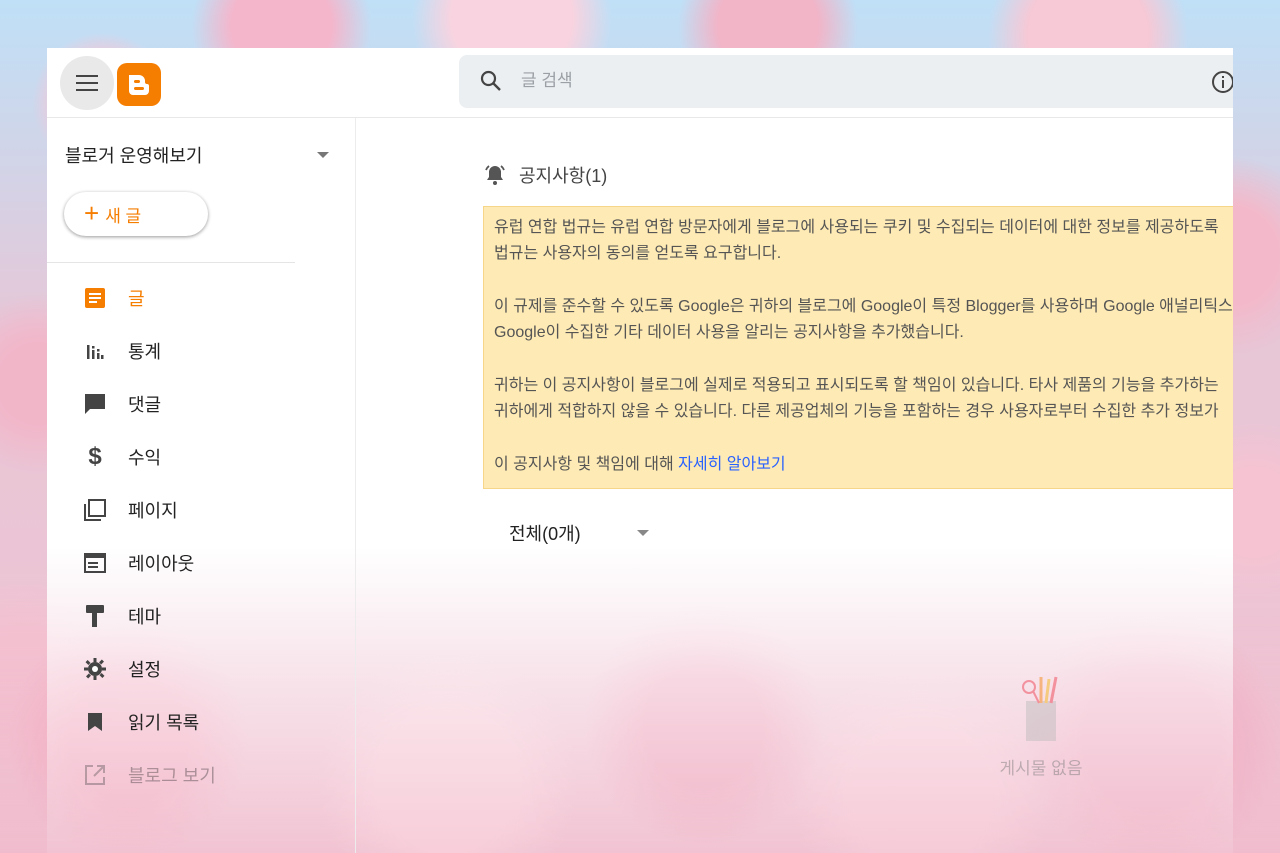 The width and height of the screenshot is (1280, 853). I want to click on sidebar-nav: 글 통계 댓글 $ 수익 페이지 레이아웃 테마 설정 읽기 목록 블로그 보기, so click(201, 536).